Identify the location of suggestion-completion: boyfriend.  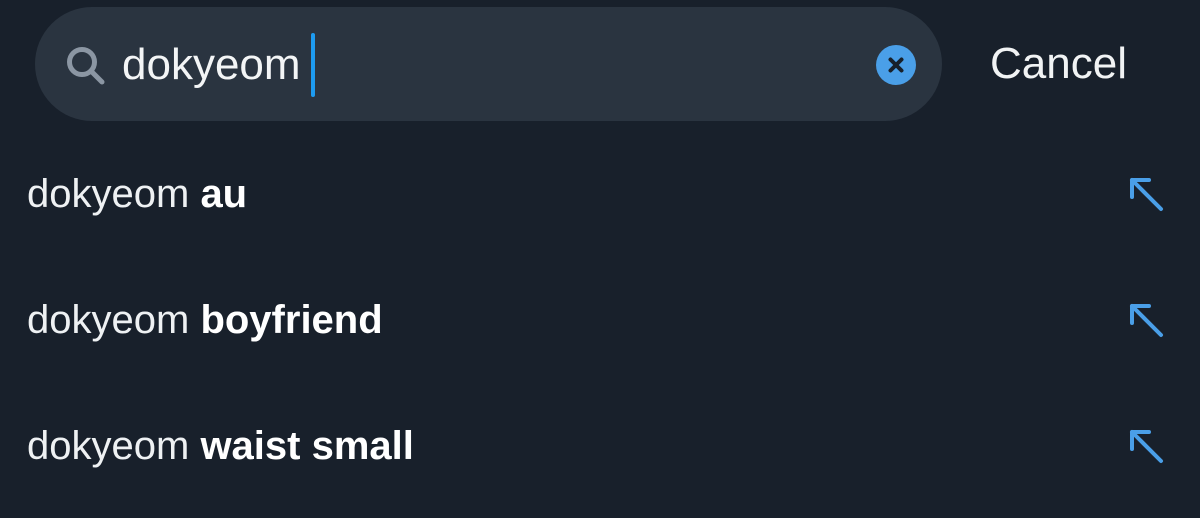
(291, 320).